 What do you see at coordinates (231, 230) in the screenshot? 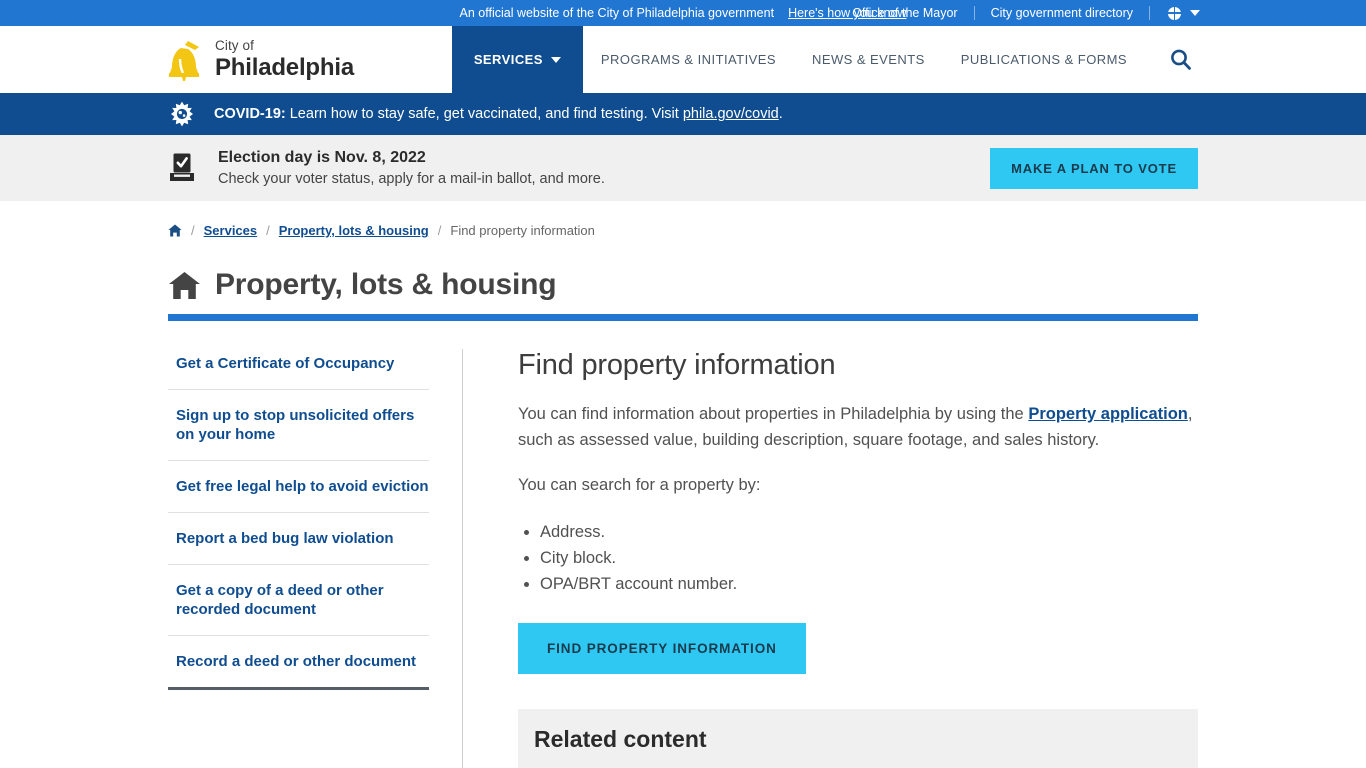
I see `breadcrumb-item-services: Services` at bounding box center [231, 230].